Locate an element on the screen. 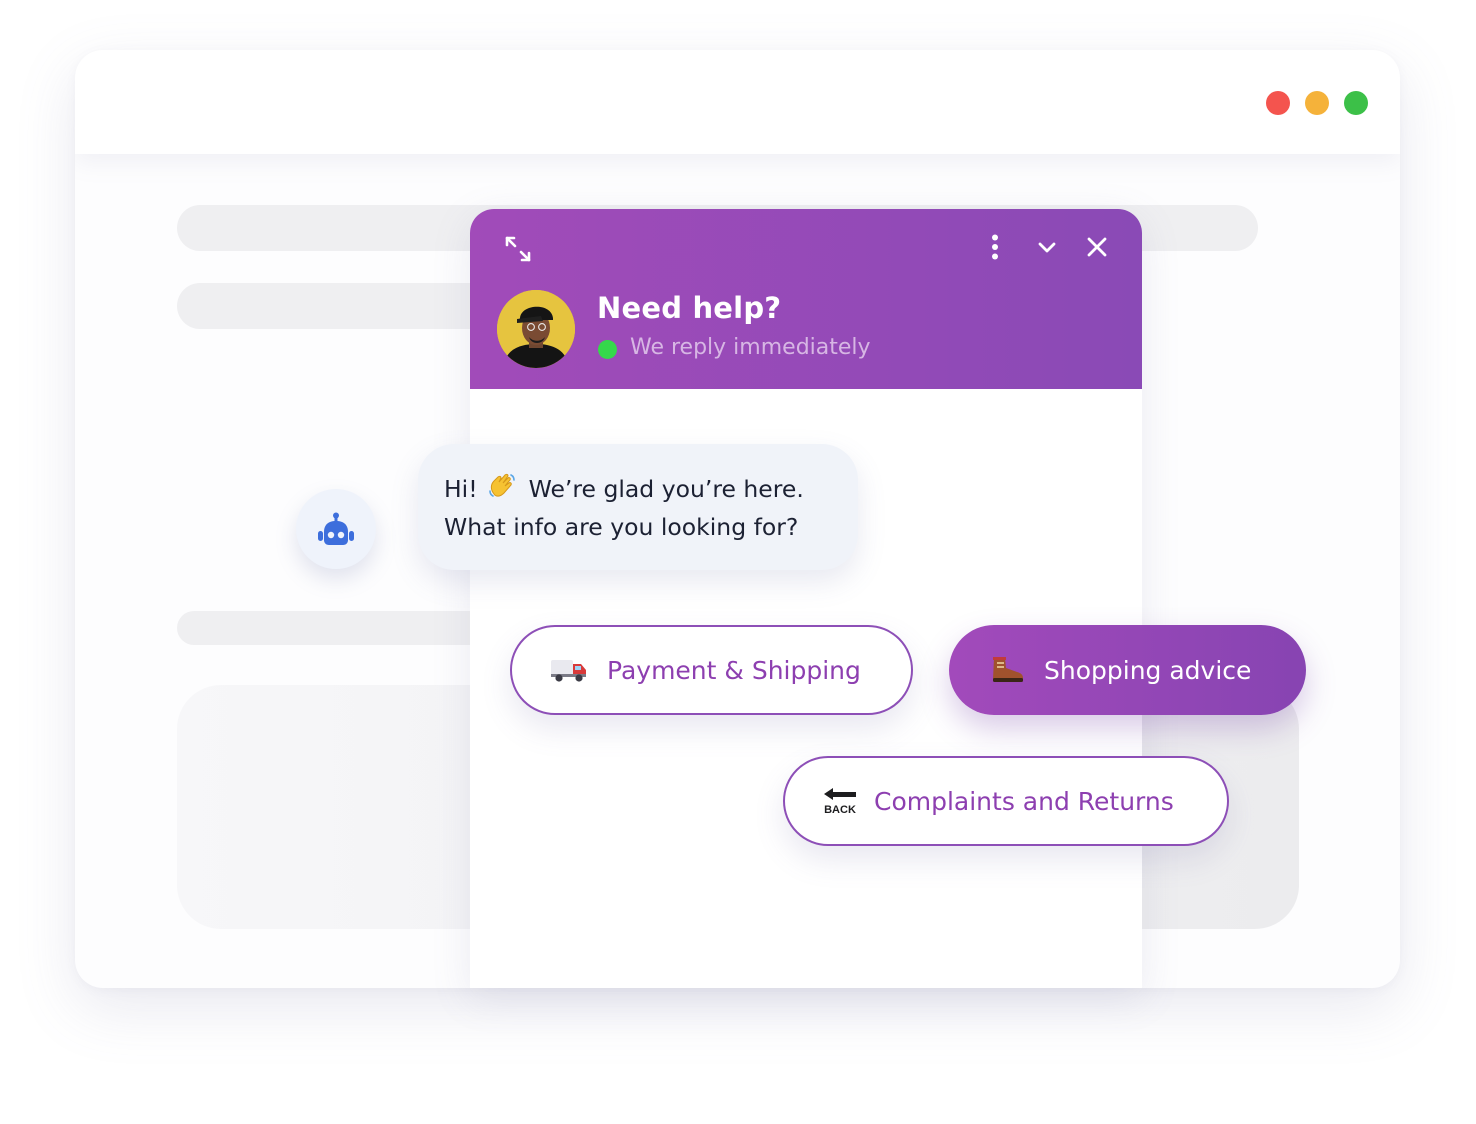  back-arrow-icon: BACK is located at coordinates (840, 801).